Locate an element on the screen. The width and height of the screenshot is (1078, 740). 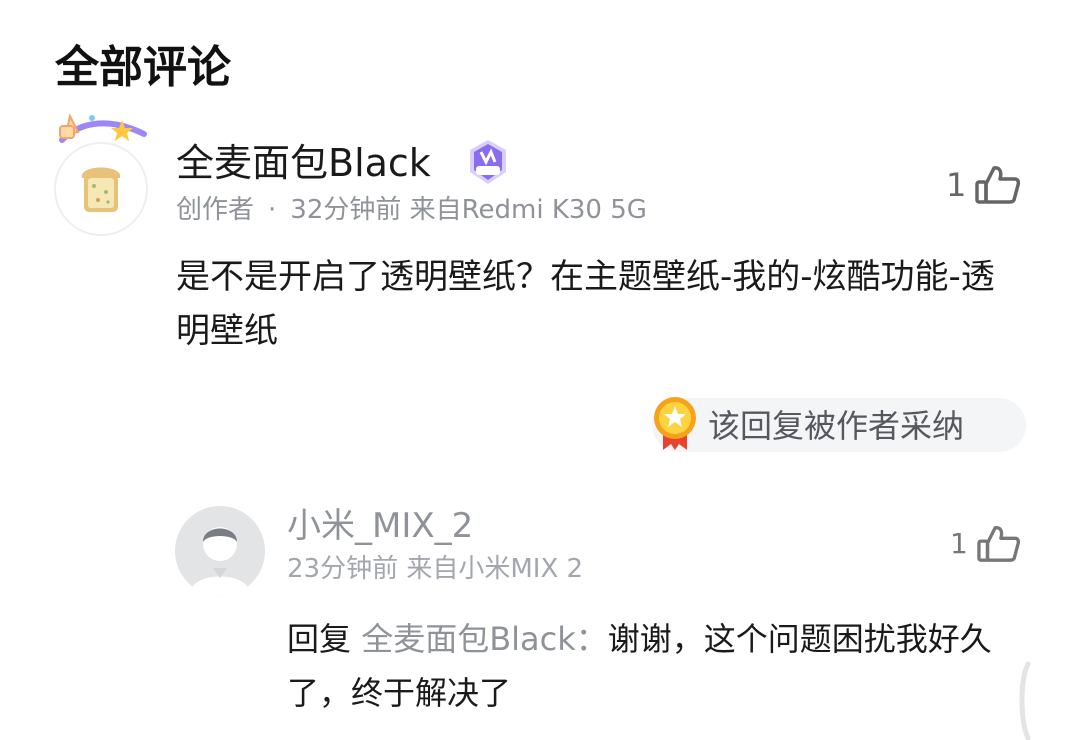
toast-avatar-icon is located at coordinates (101, 189).